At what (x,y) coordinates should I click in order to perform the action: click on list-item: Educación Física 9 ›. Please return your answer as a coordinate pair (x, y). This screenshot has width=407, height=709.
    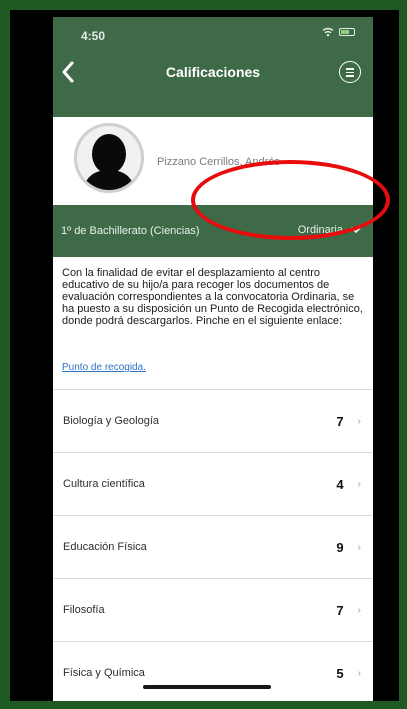
    Looking at the image, I should click on (213, 547).